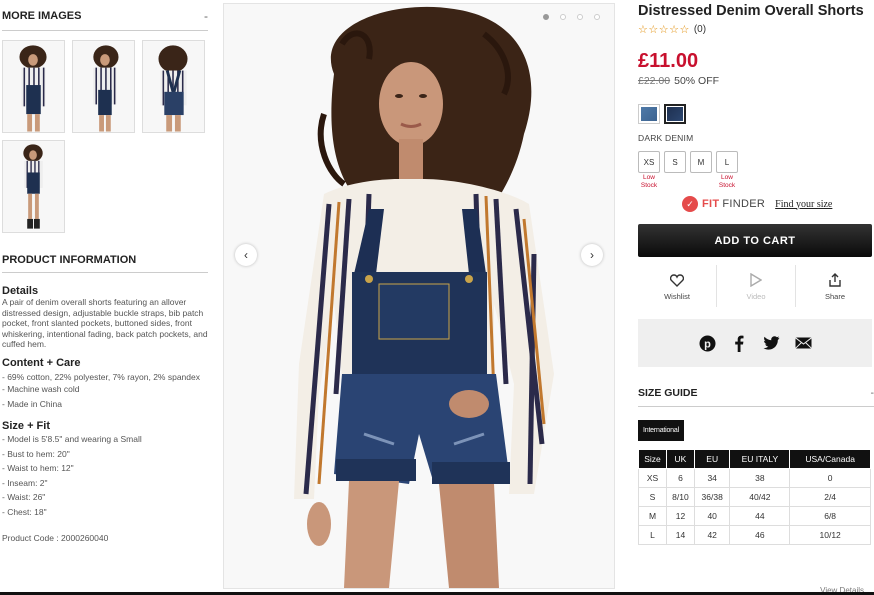 Image resolution: width=874 pixels, height=595 pixels. I want to click on fit-item: - Inseam: 2", so click(25, 482).